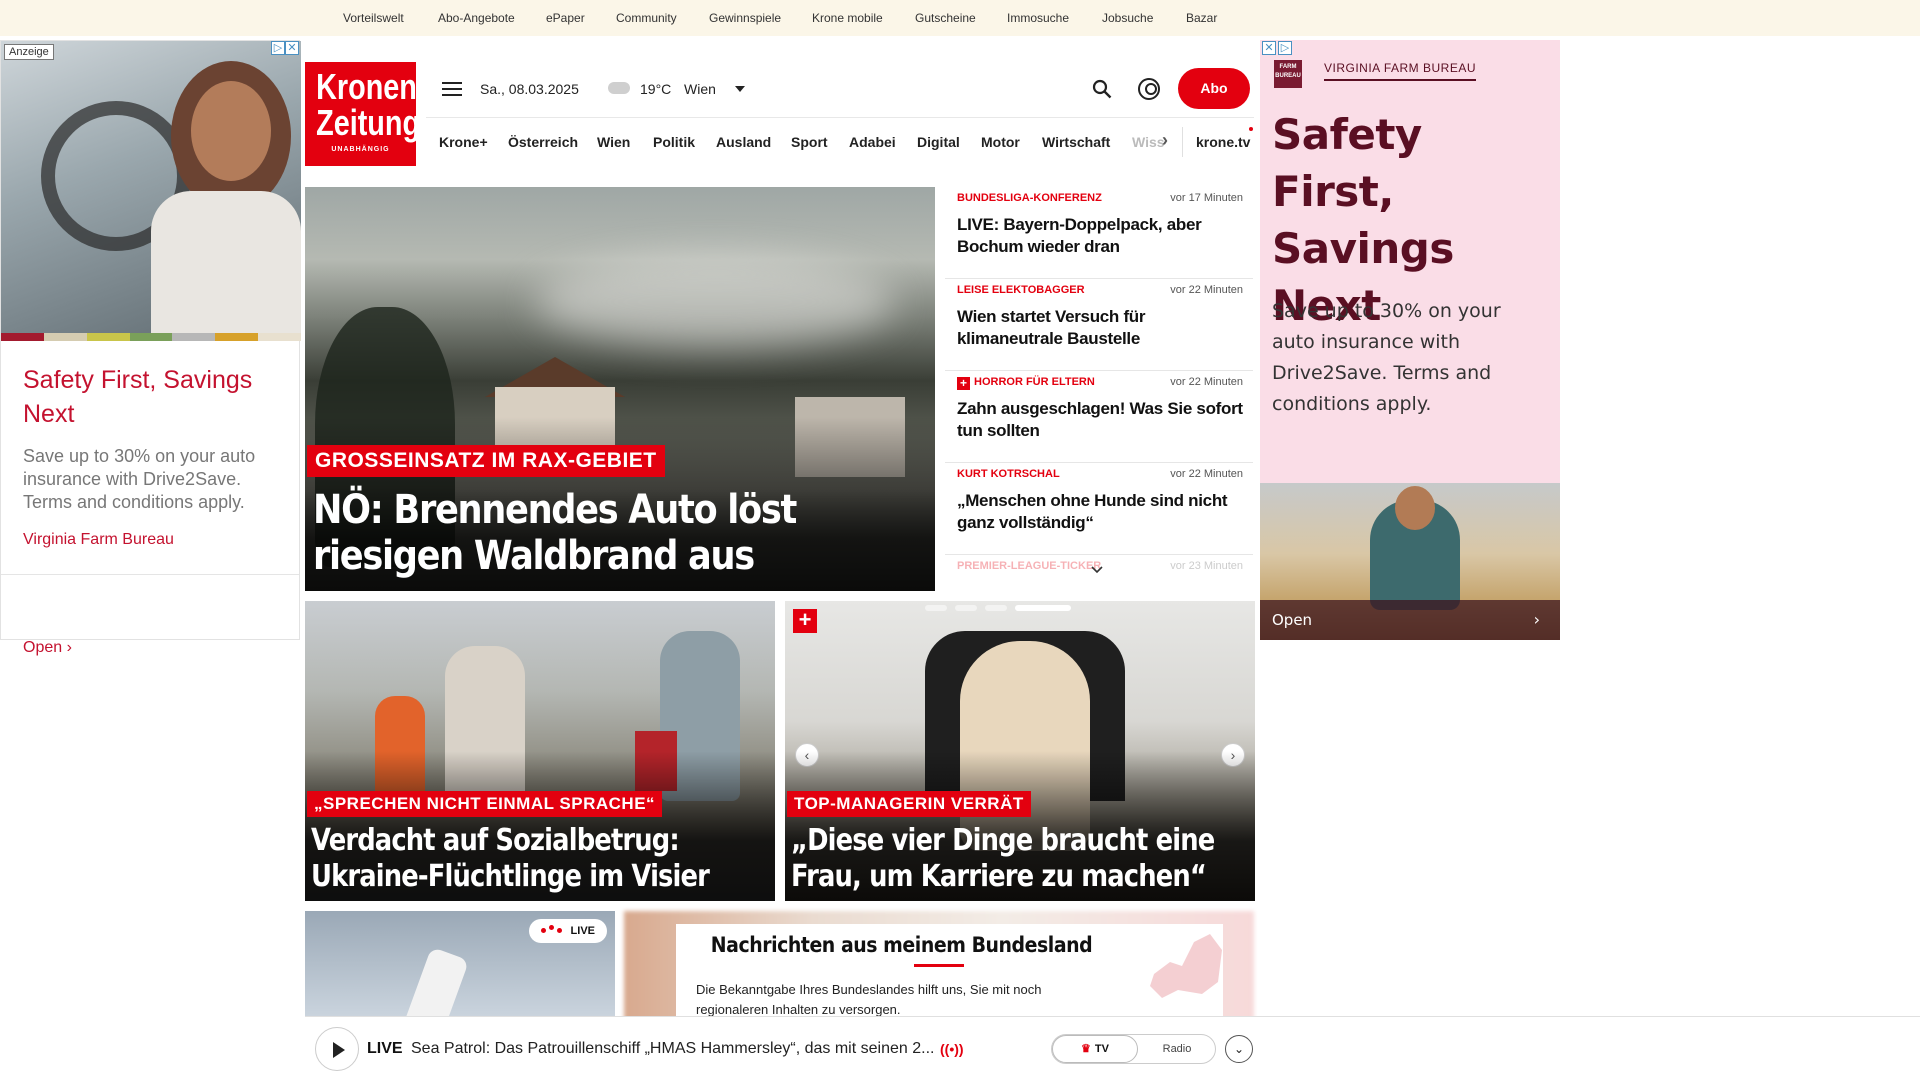 The width and height of the screenshot is (1920, 1080). Describe the element at coordinates (385, 1048) in the screenshot. I see `player-live-label: LIVE` at that location.